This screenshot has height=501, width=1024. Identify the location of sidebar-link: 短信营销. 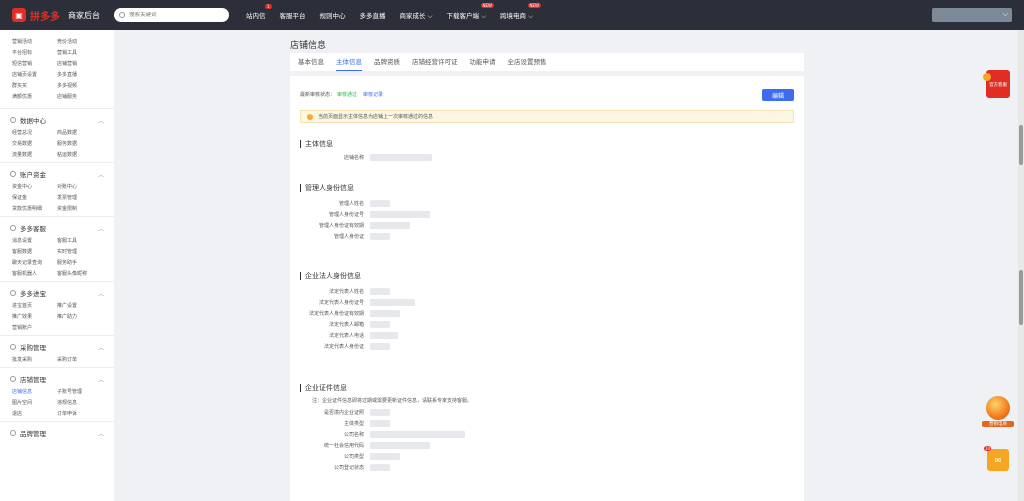
(34, 63).